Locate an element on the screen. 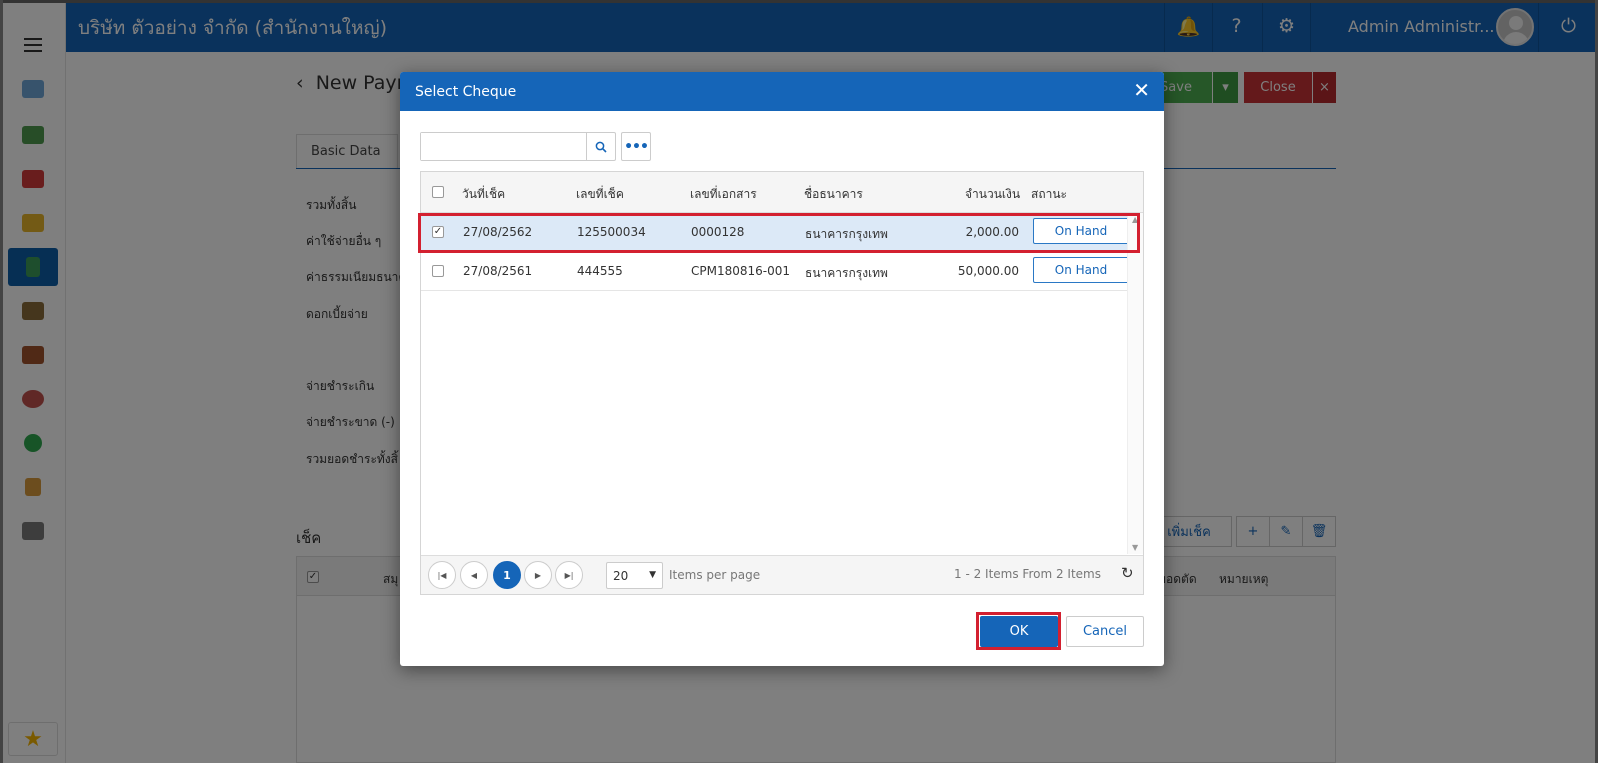 The height and width of the screenshot is (763, 1598). page-size-select: 20 ▼ is located at coordinates (634, 575).